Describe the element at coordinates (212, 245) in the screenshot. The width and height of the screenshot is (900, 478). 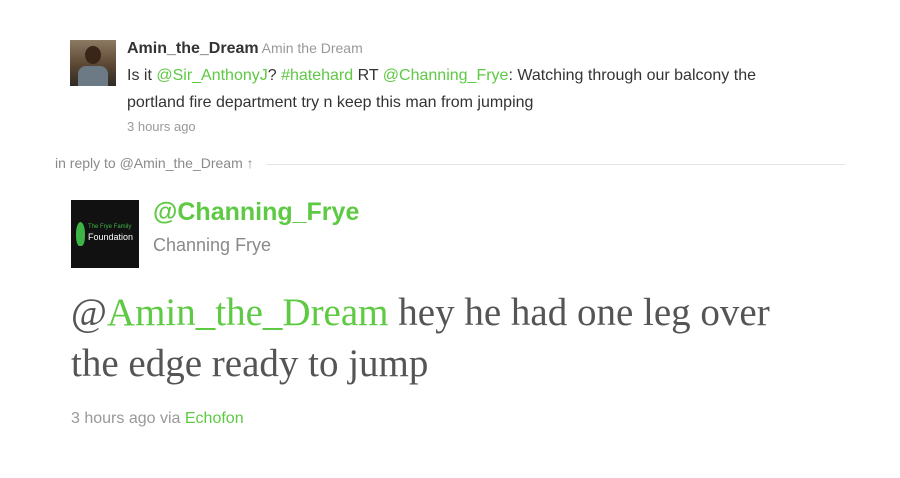
I see `main-full-name: Channing Frye` at that location.